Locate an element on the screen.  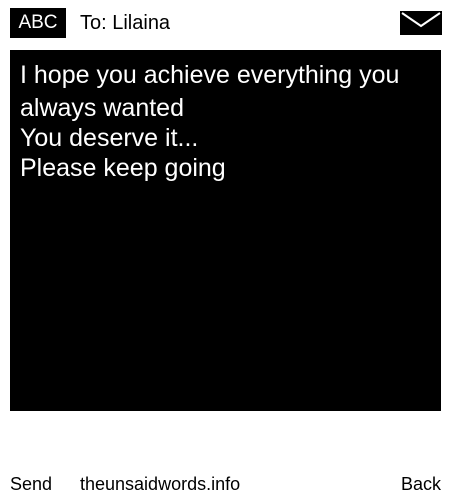
site-credit: theunsaidwords.info is located at coordinates (160, 484).